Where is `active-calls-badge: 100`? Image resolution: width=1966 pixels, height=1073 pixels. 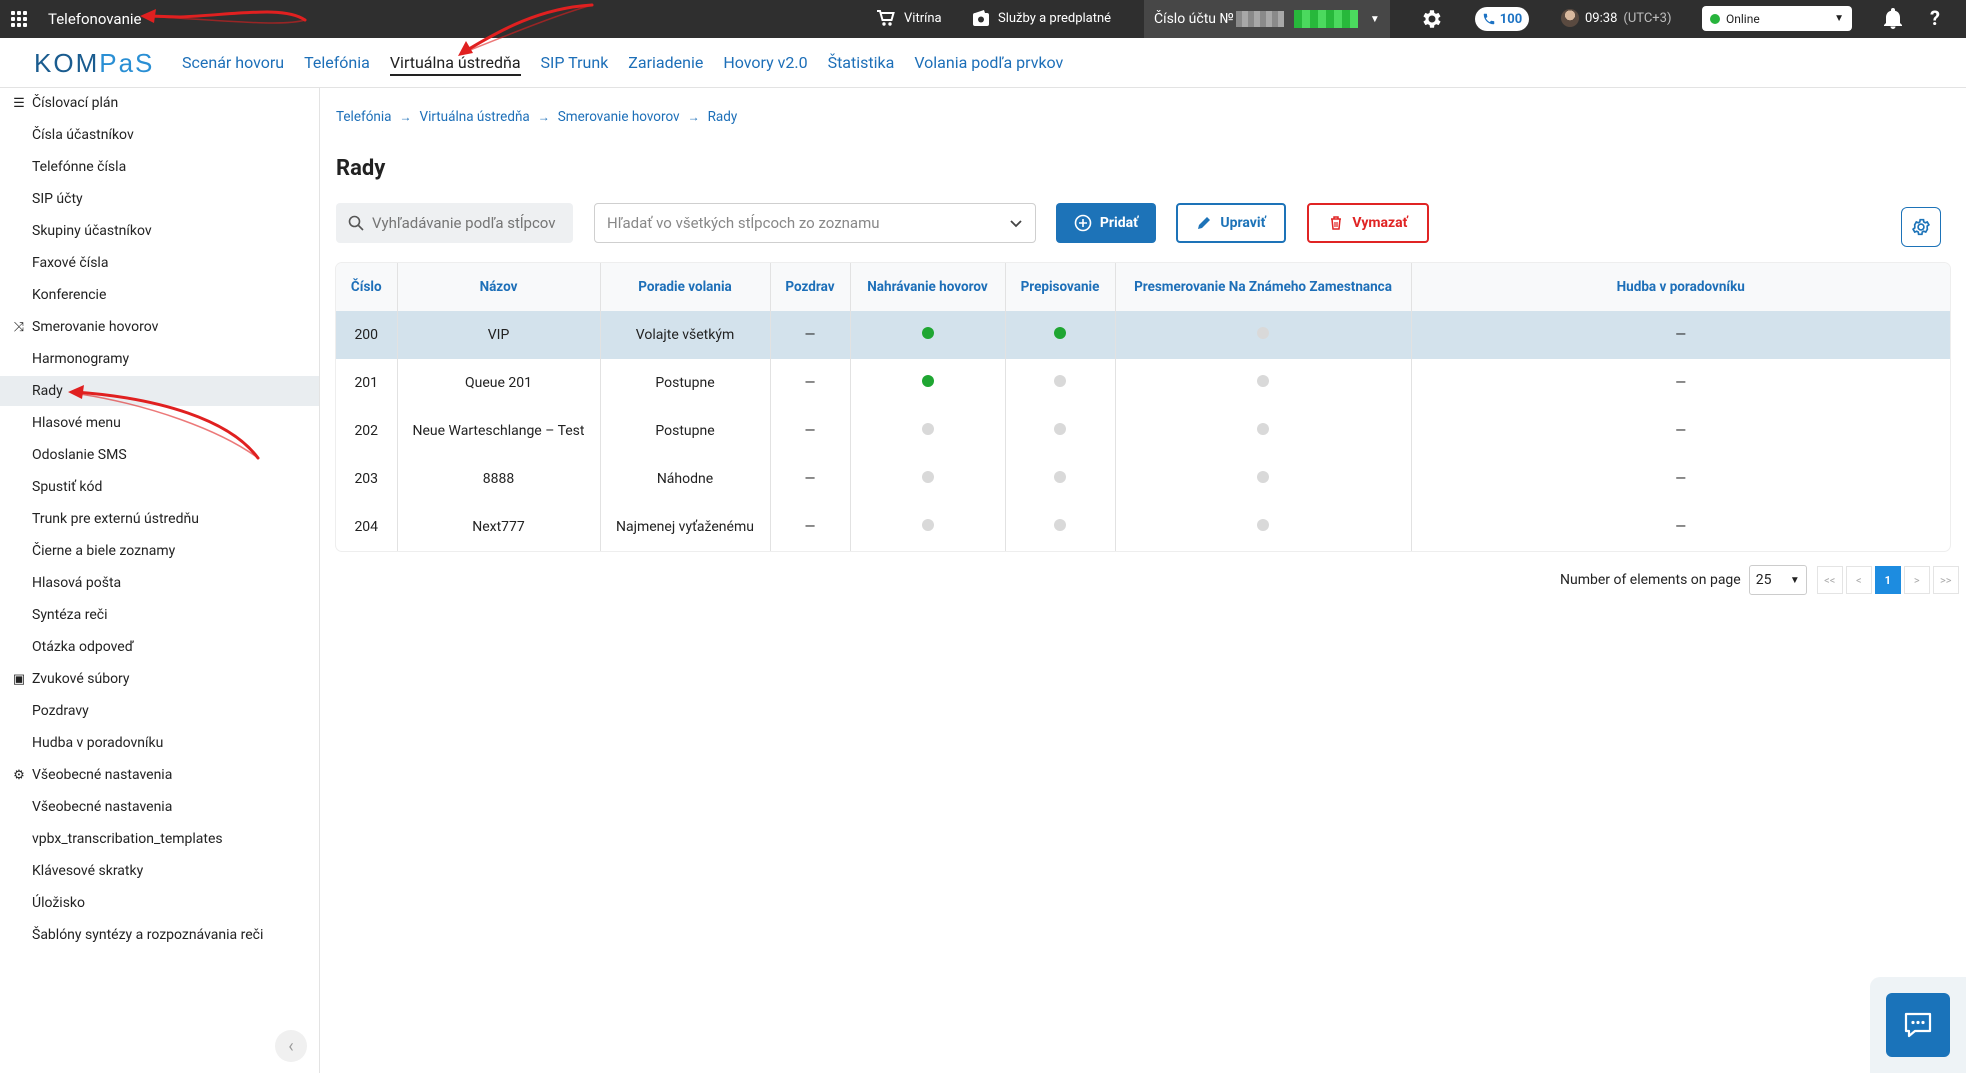 active-calls-badge: 100 is located at coordinates (1502, 19).